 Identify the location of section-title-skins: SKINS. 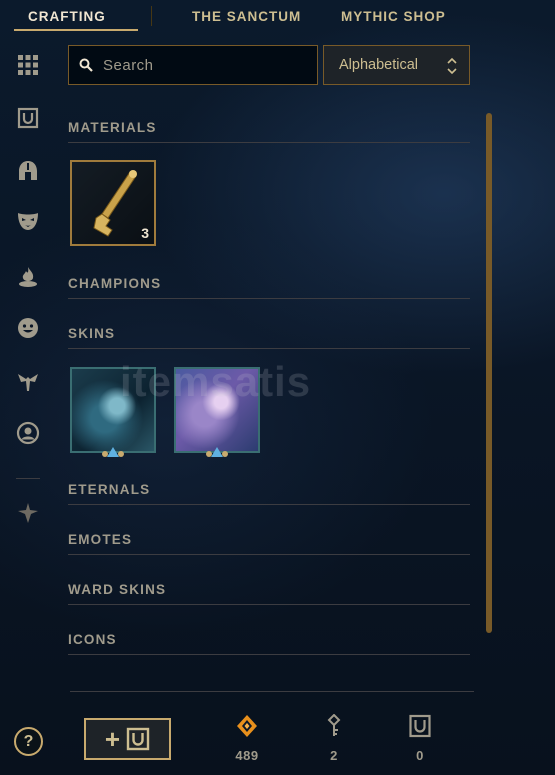
(92, 333).